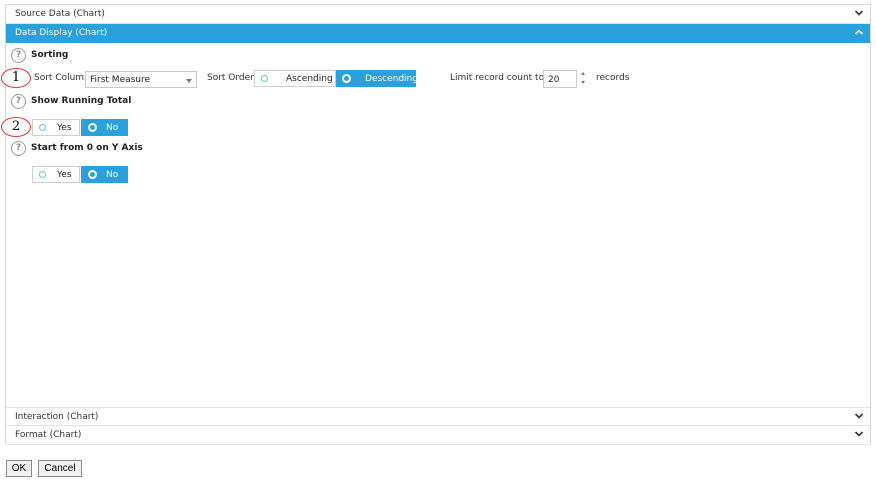  I want to click on callout-marker-2: 2, so click(16, 127).